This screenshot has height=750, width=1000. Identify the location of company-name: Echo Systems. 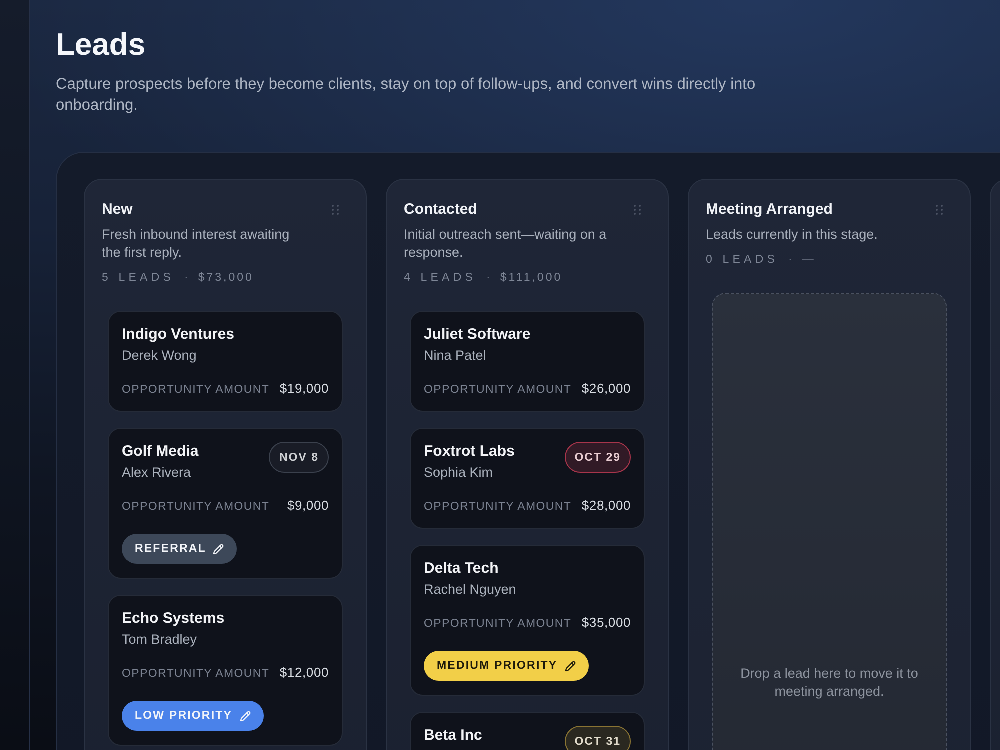
(173, 619).